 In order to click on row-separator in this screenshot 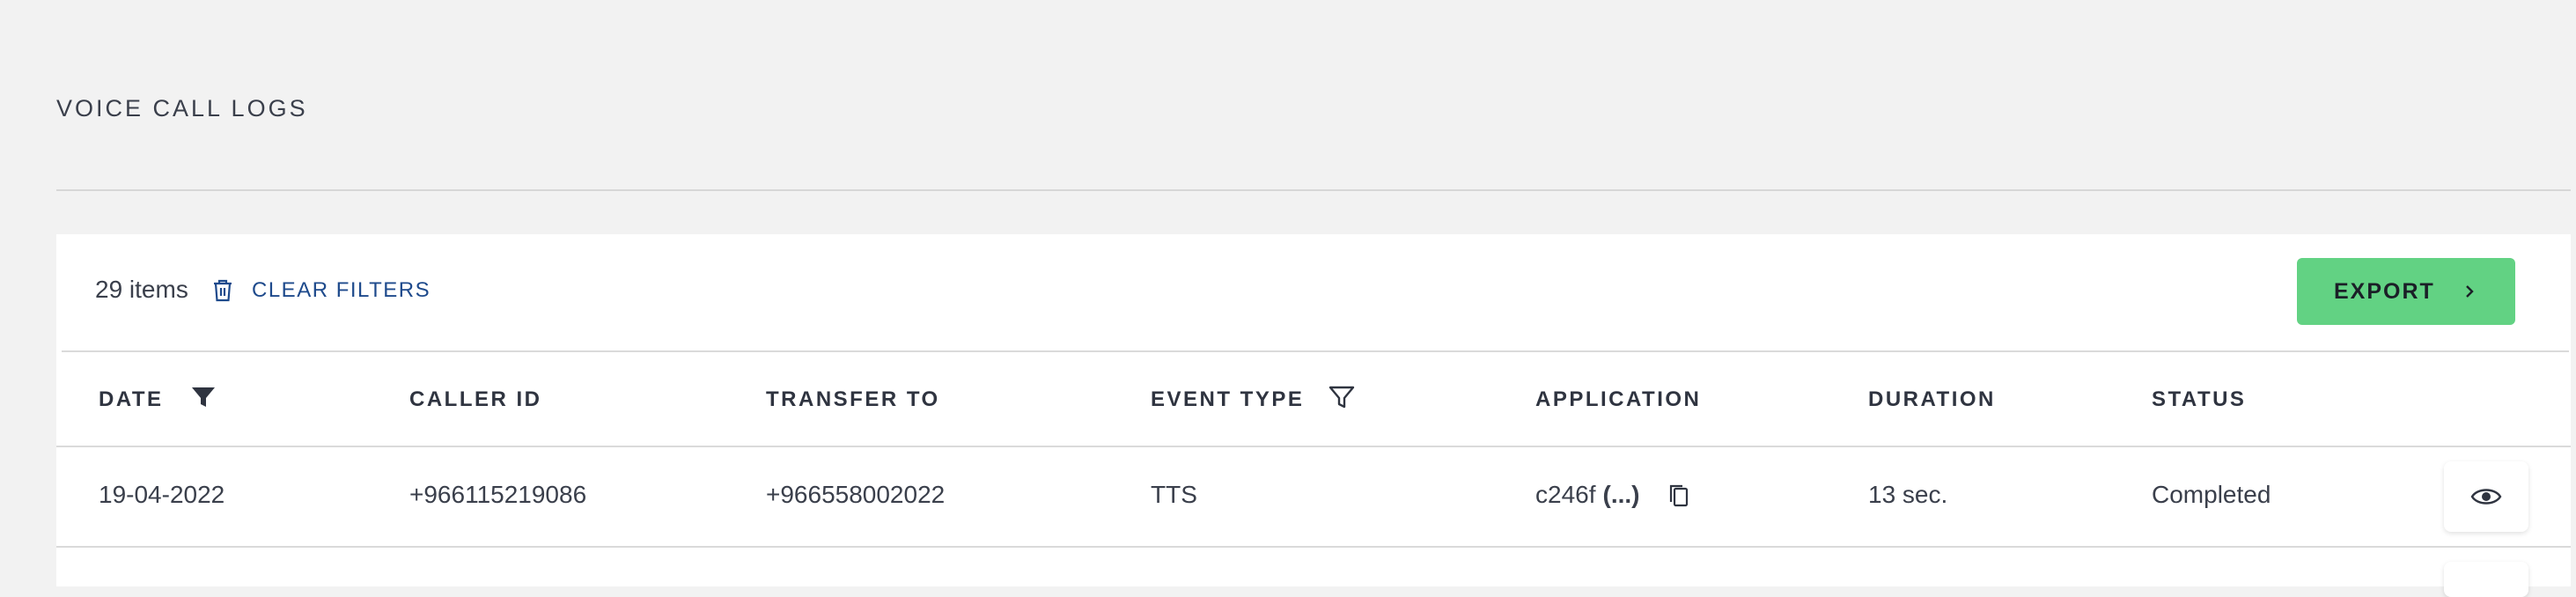, I will do `click(1313, 547)`.